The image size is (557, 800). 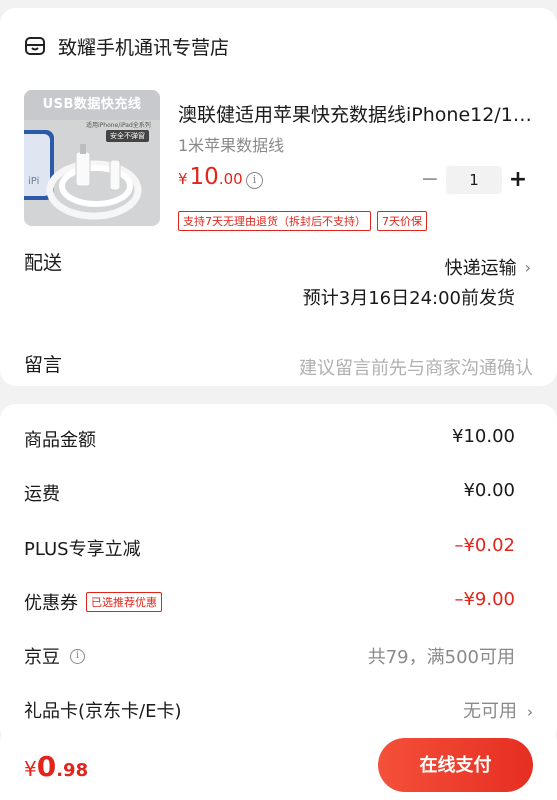 What do you see at coordinates (60, 440) in the screenshot?
I see `goods-amount-label: 商品金额` at bounding box center [60, 440].